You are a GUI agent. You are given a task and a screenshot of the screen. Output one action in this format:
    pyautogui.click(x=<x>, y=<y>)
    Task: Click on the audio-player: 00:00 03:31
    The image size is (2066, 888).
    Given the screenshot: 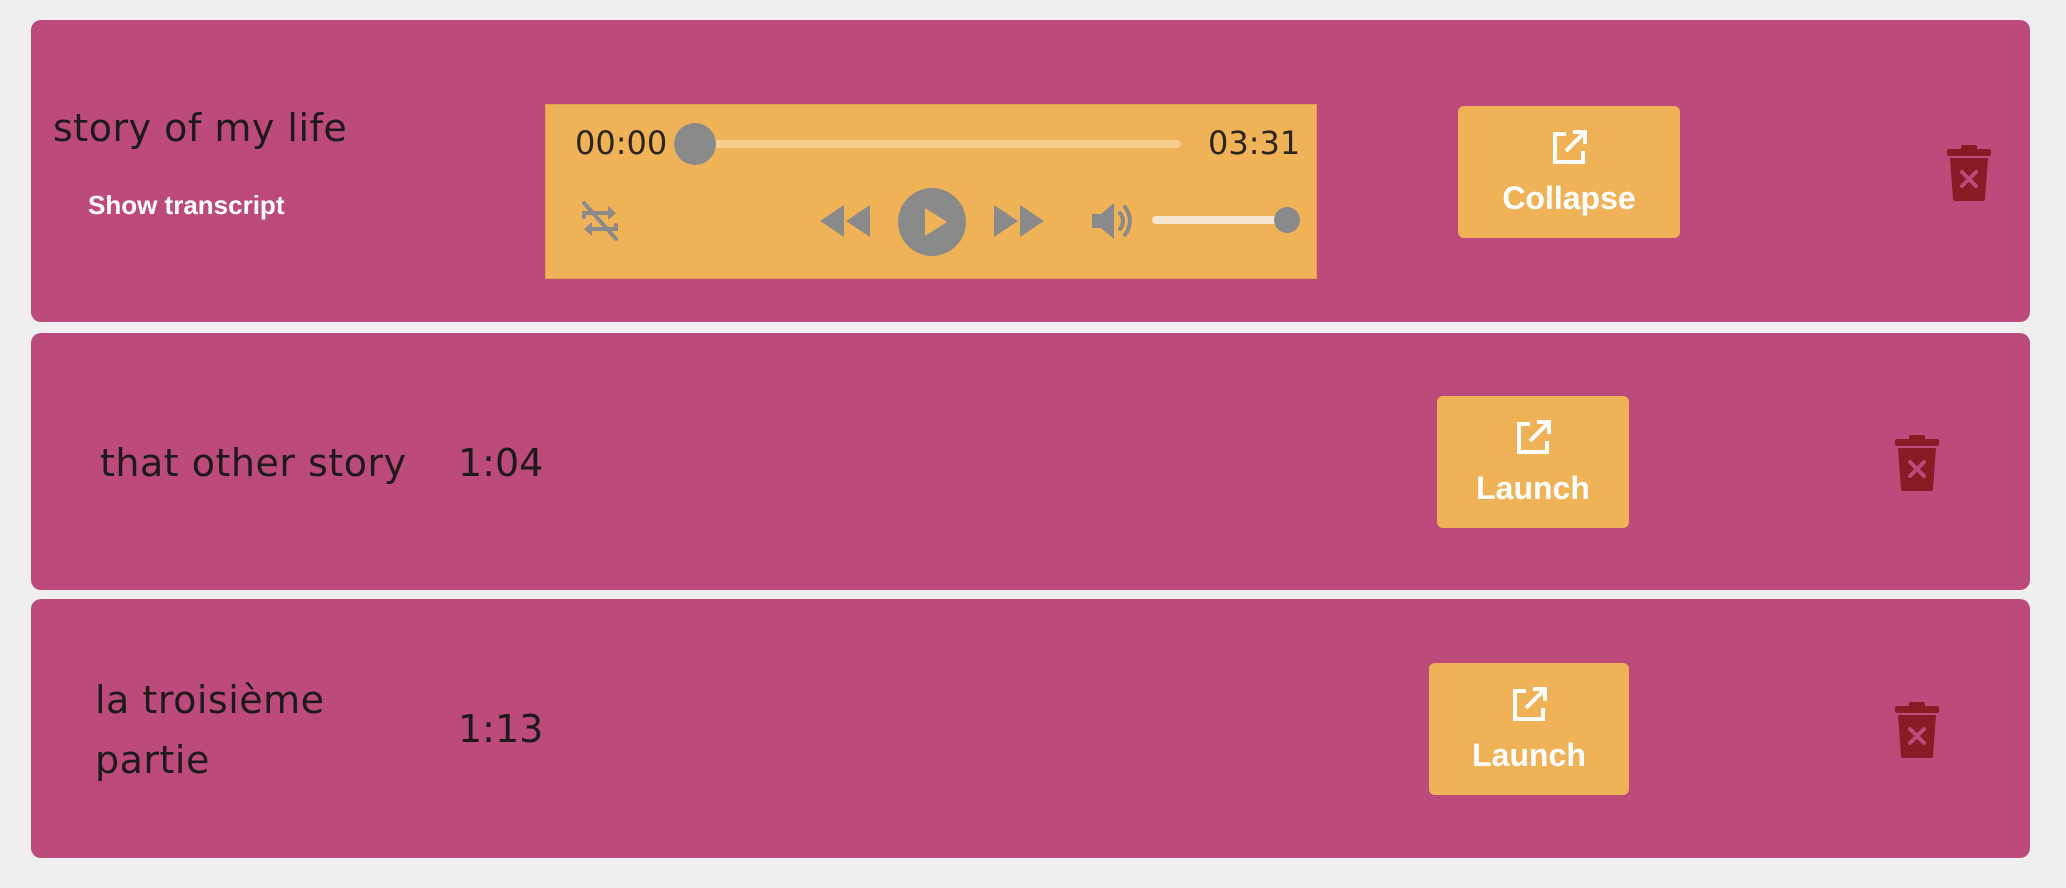 What is the action you would take?
    pyautogui.click(x=931, y=191)
    